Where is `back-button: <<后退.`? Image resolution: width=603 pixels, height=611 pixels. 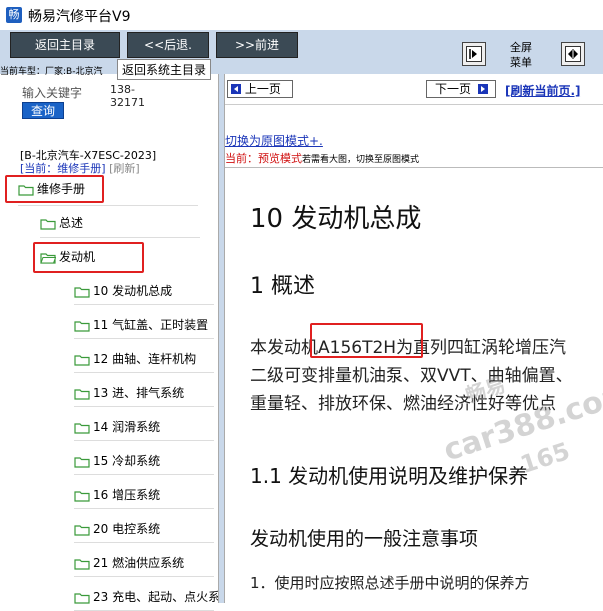 back-button: <<后退. is located at coordinates (168, 45).